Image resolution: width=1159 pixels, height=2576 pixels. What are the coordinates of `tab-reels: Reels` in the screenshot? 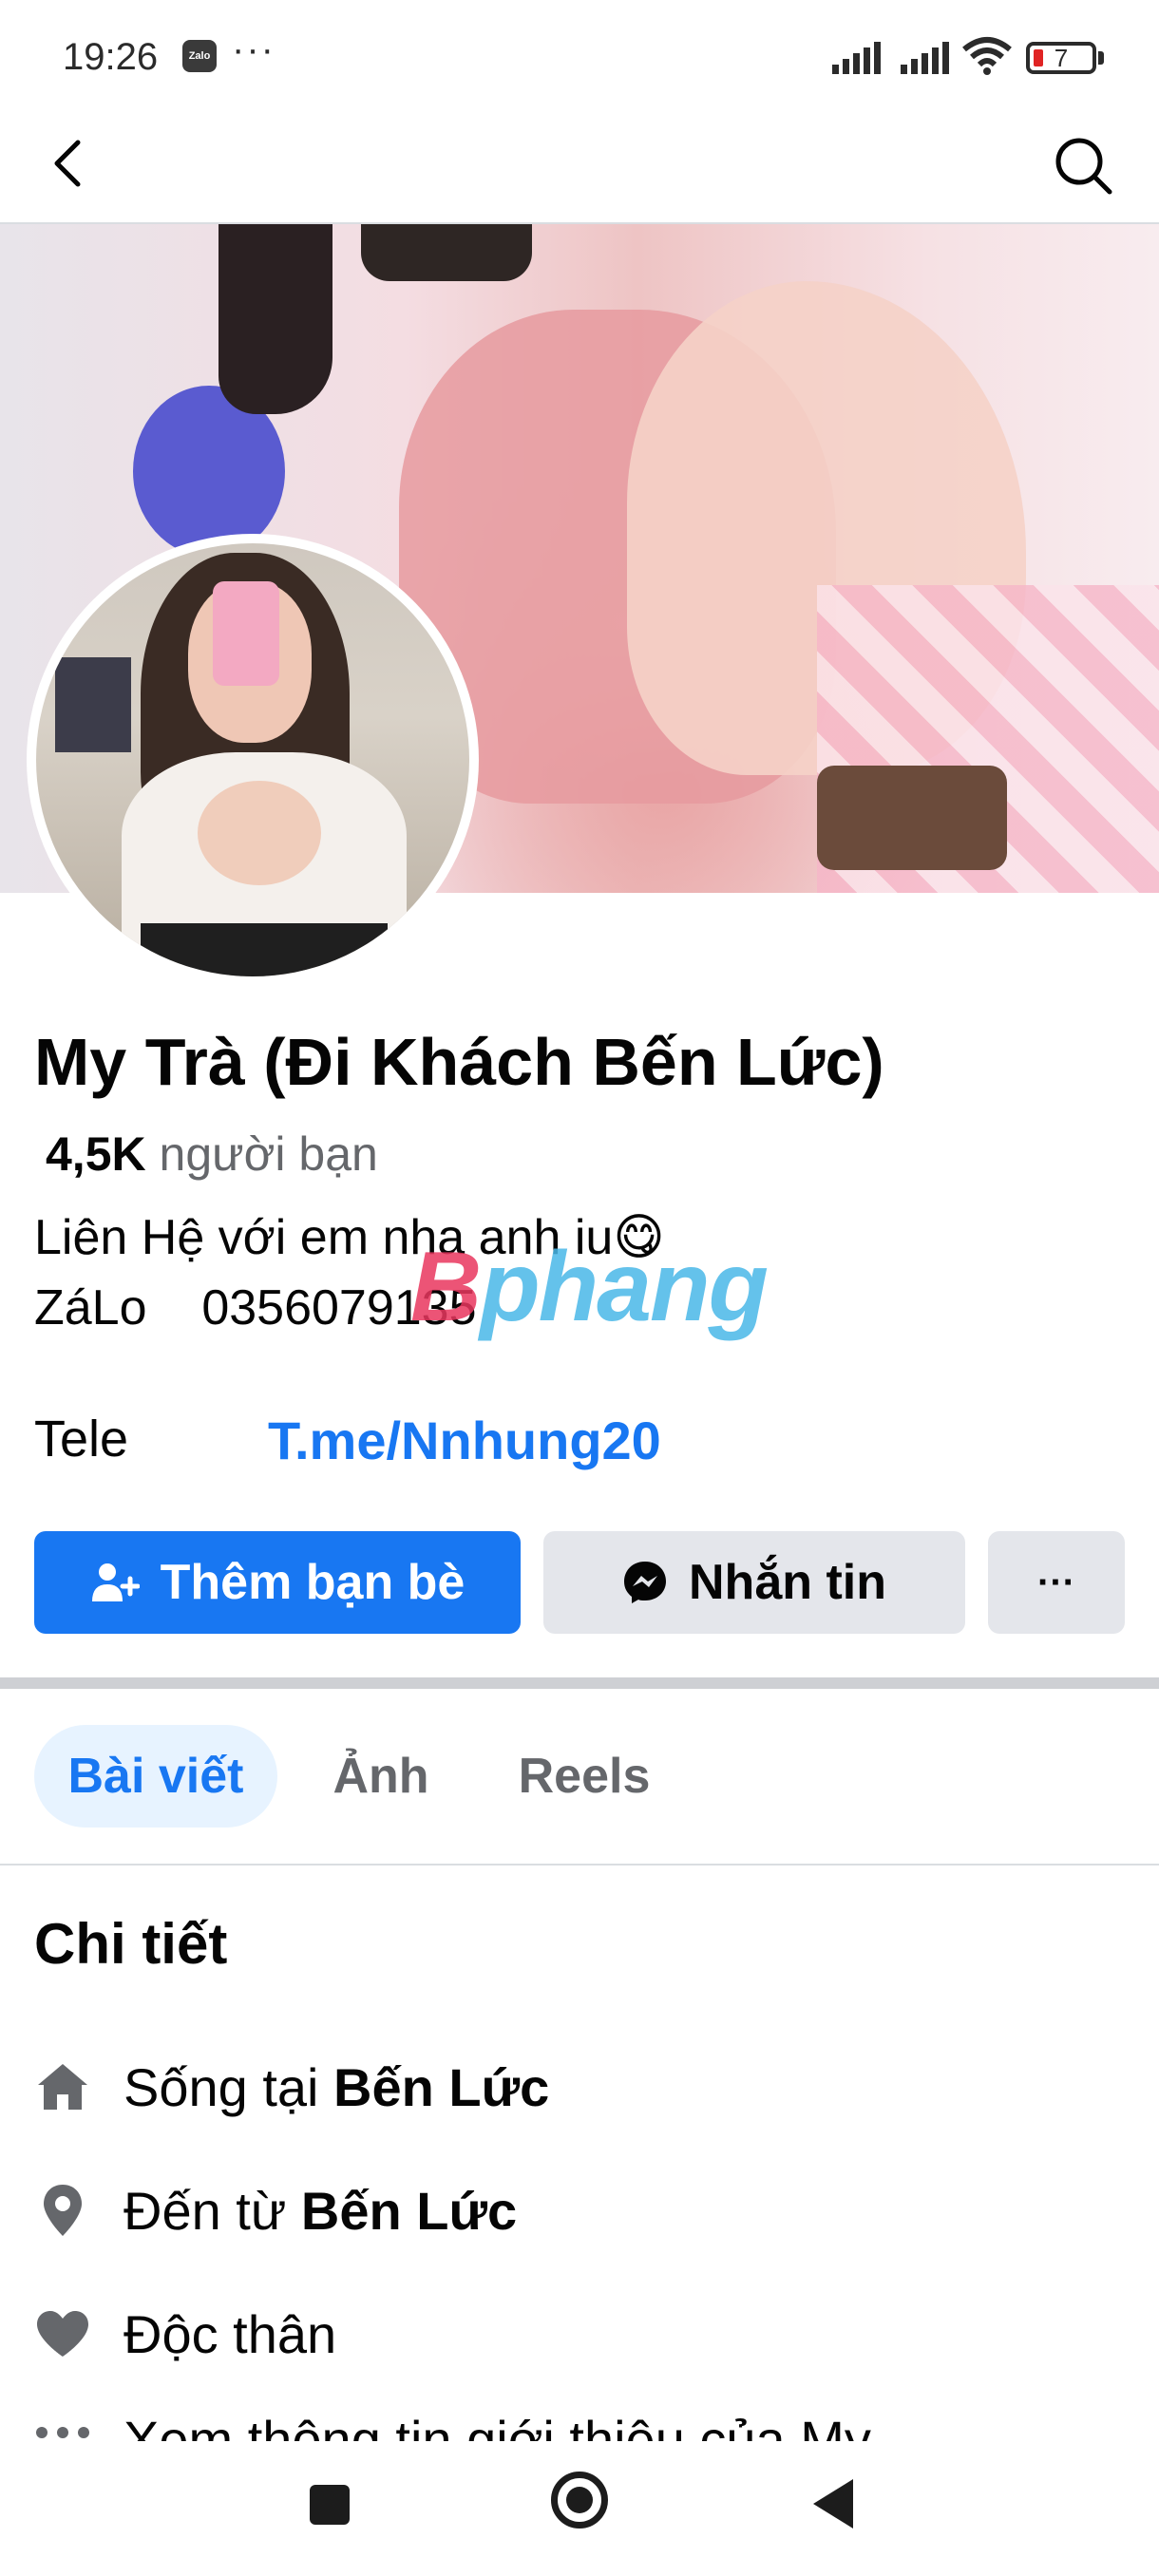 It's located at (584, 1776).